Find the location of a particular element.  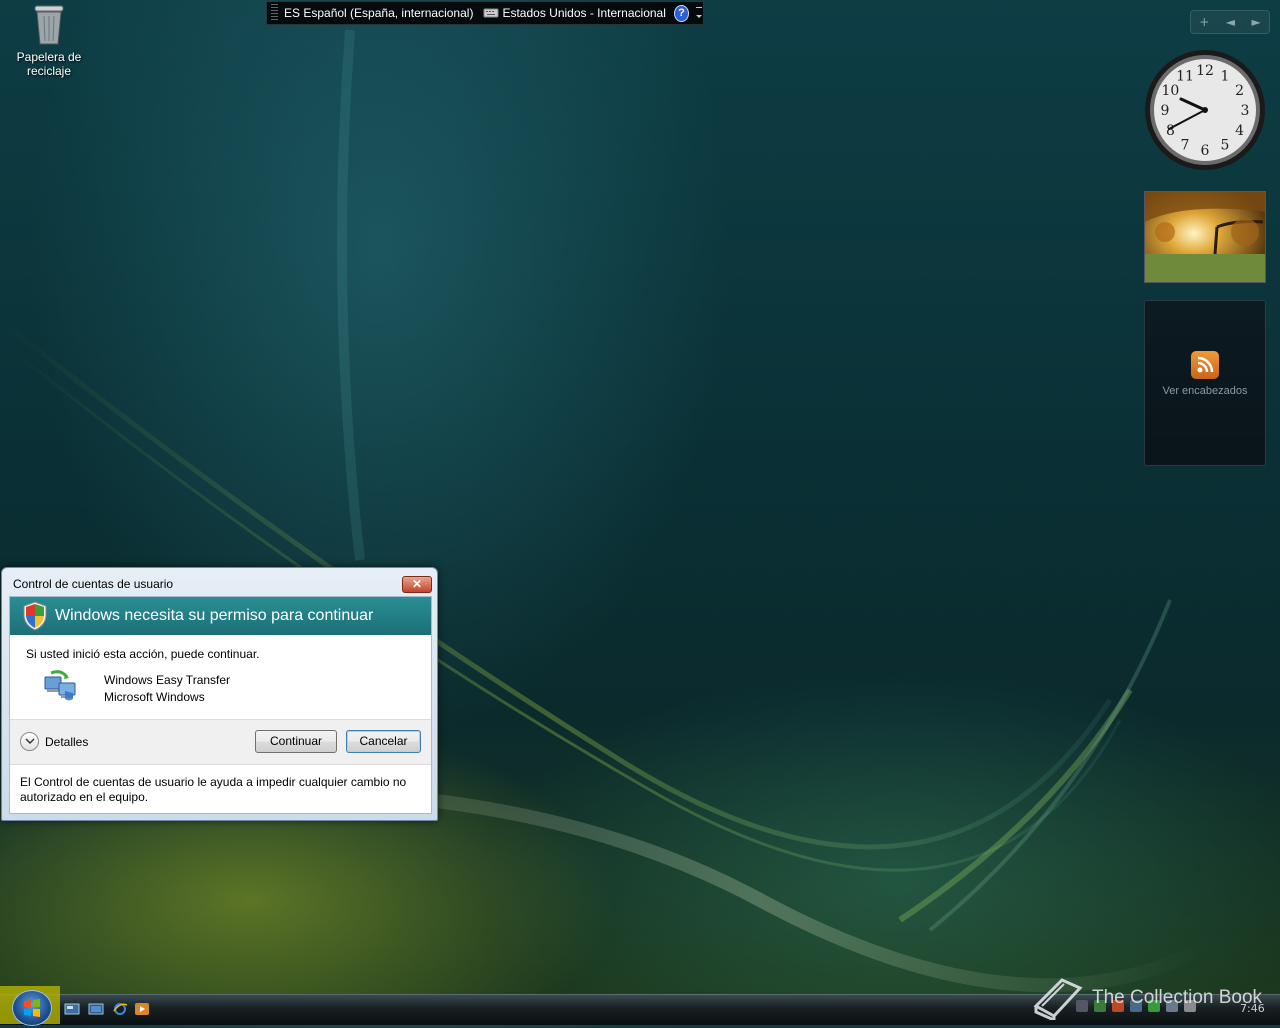

switch-windows-icon is located at coordinates (96, 1009).